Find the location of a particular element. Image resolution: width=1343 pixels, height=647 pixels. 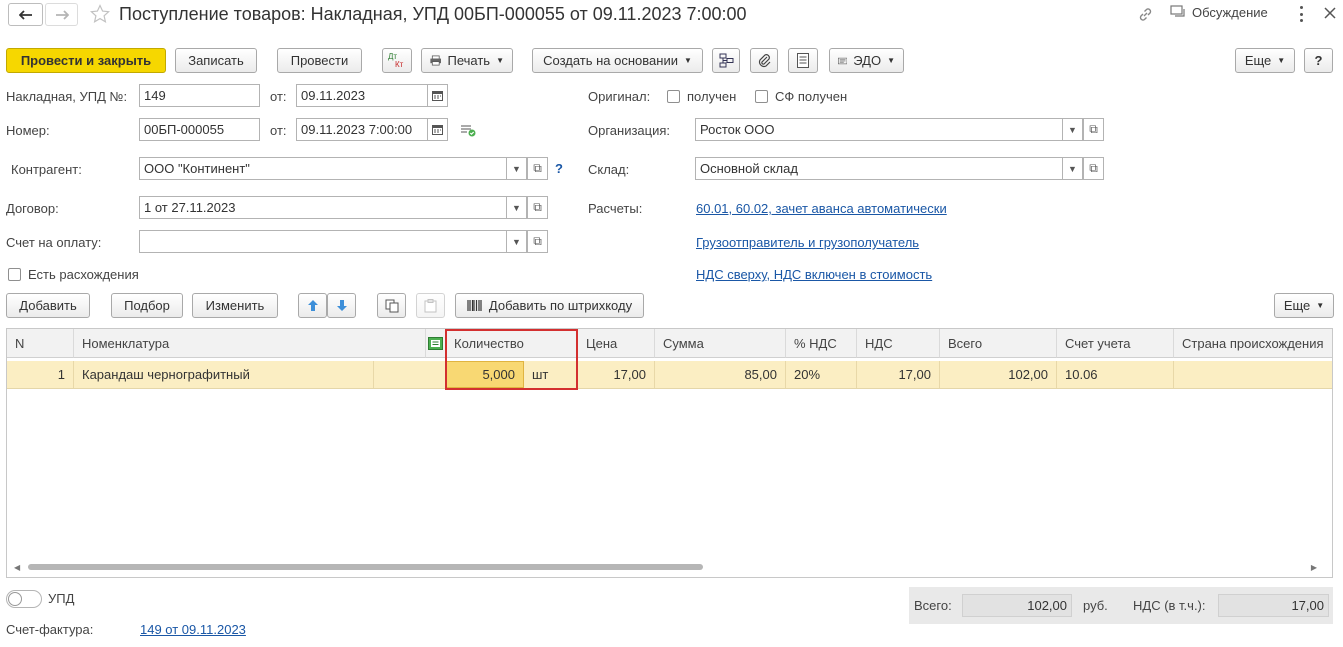

column-header-vat: НДС is located at coordinates (898, 343).